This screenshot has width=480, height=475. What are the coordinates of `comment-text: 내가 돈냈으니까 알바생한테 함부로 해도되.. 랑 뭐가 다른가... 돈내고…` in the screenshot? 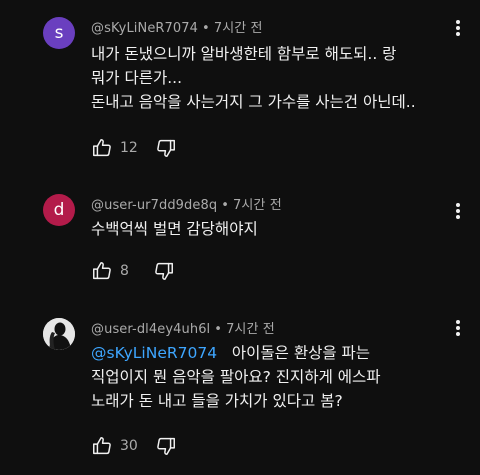 It's located at (271, 78).